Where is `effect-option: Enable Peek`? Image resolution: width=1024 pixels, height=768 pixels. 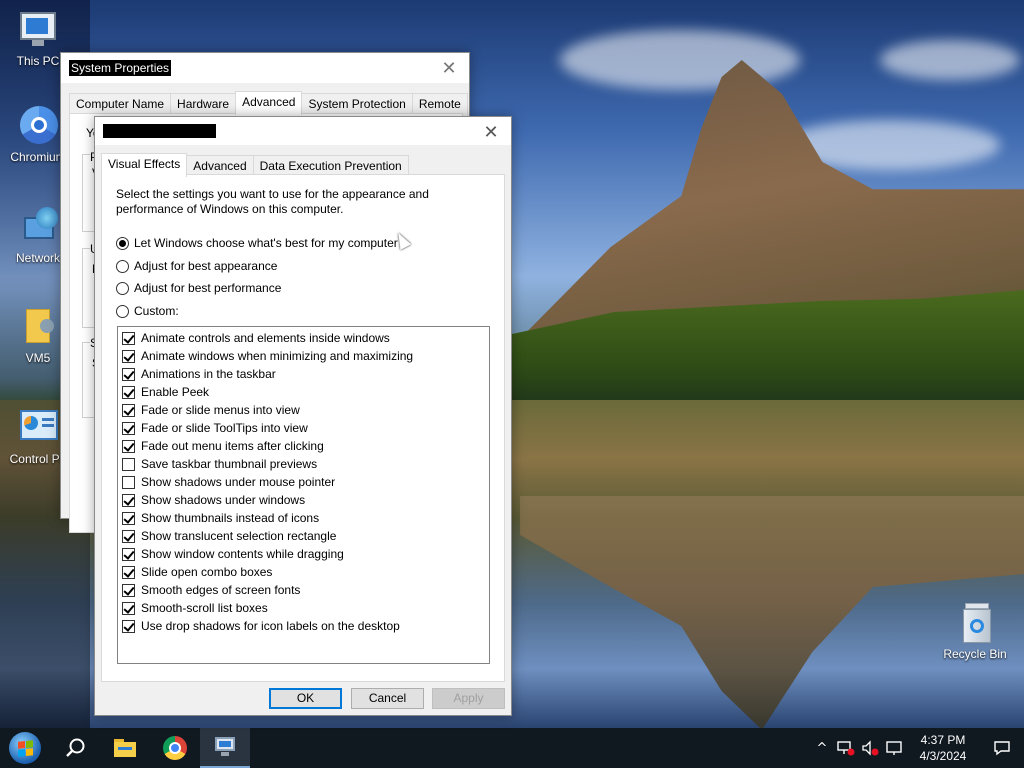 effect-option: Enable Peek is located at coordinates (303, 392).